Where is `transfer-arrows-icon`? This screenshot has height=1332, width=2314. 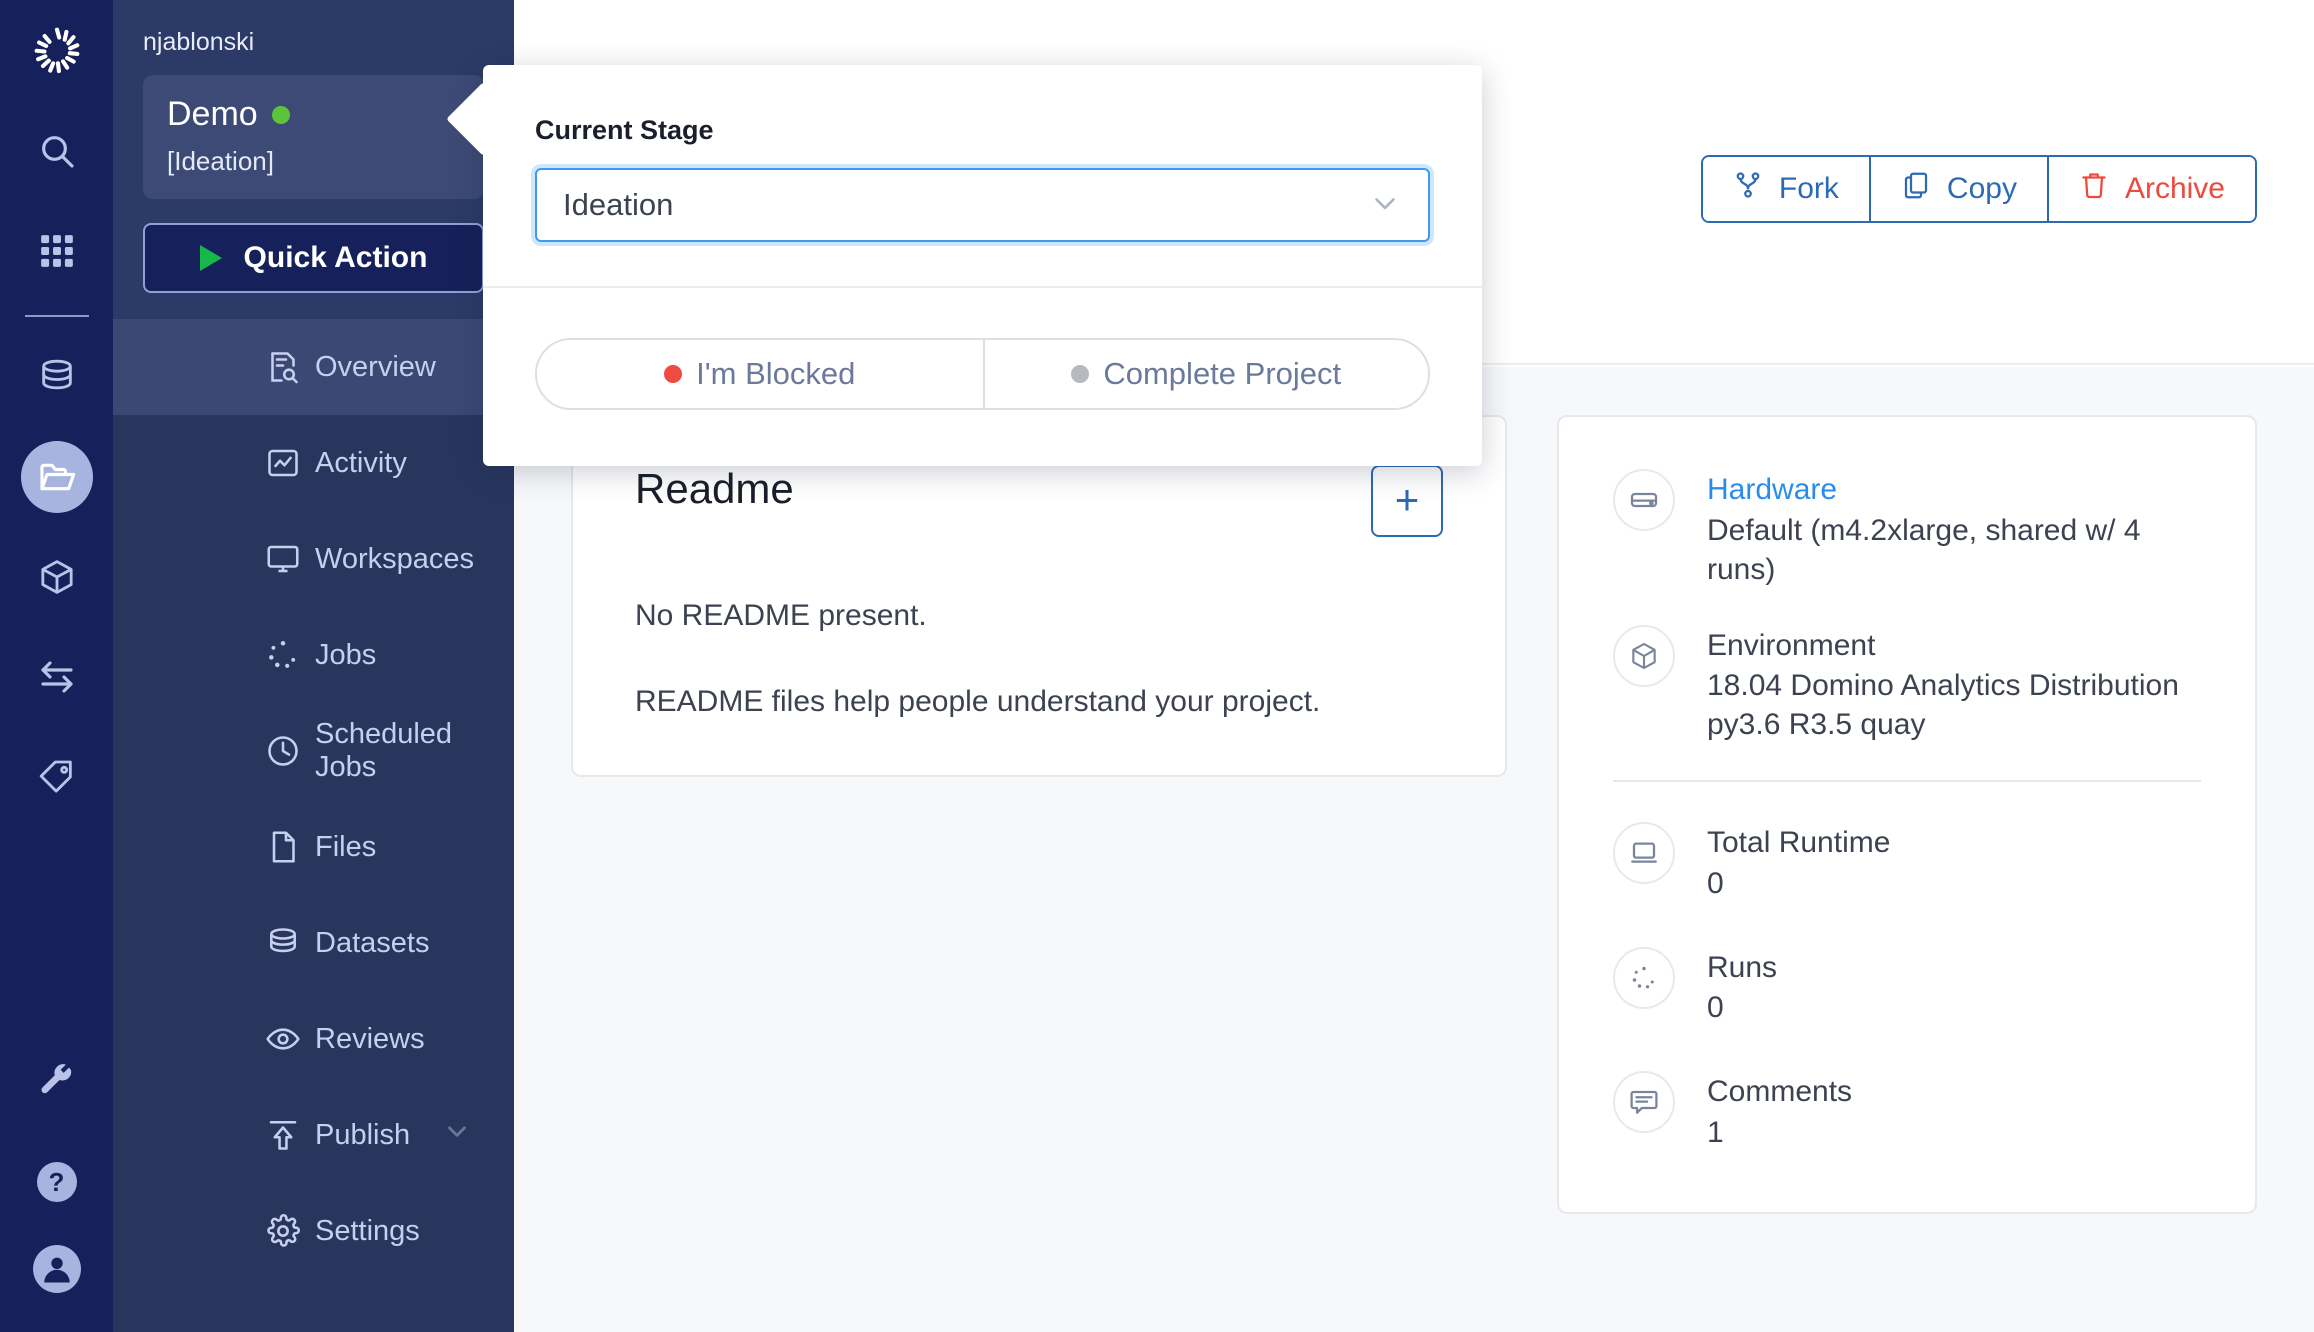
transfer-arrows-icon is located at coordinates (57, 677).